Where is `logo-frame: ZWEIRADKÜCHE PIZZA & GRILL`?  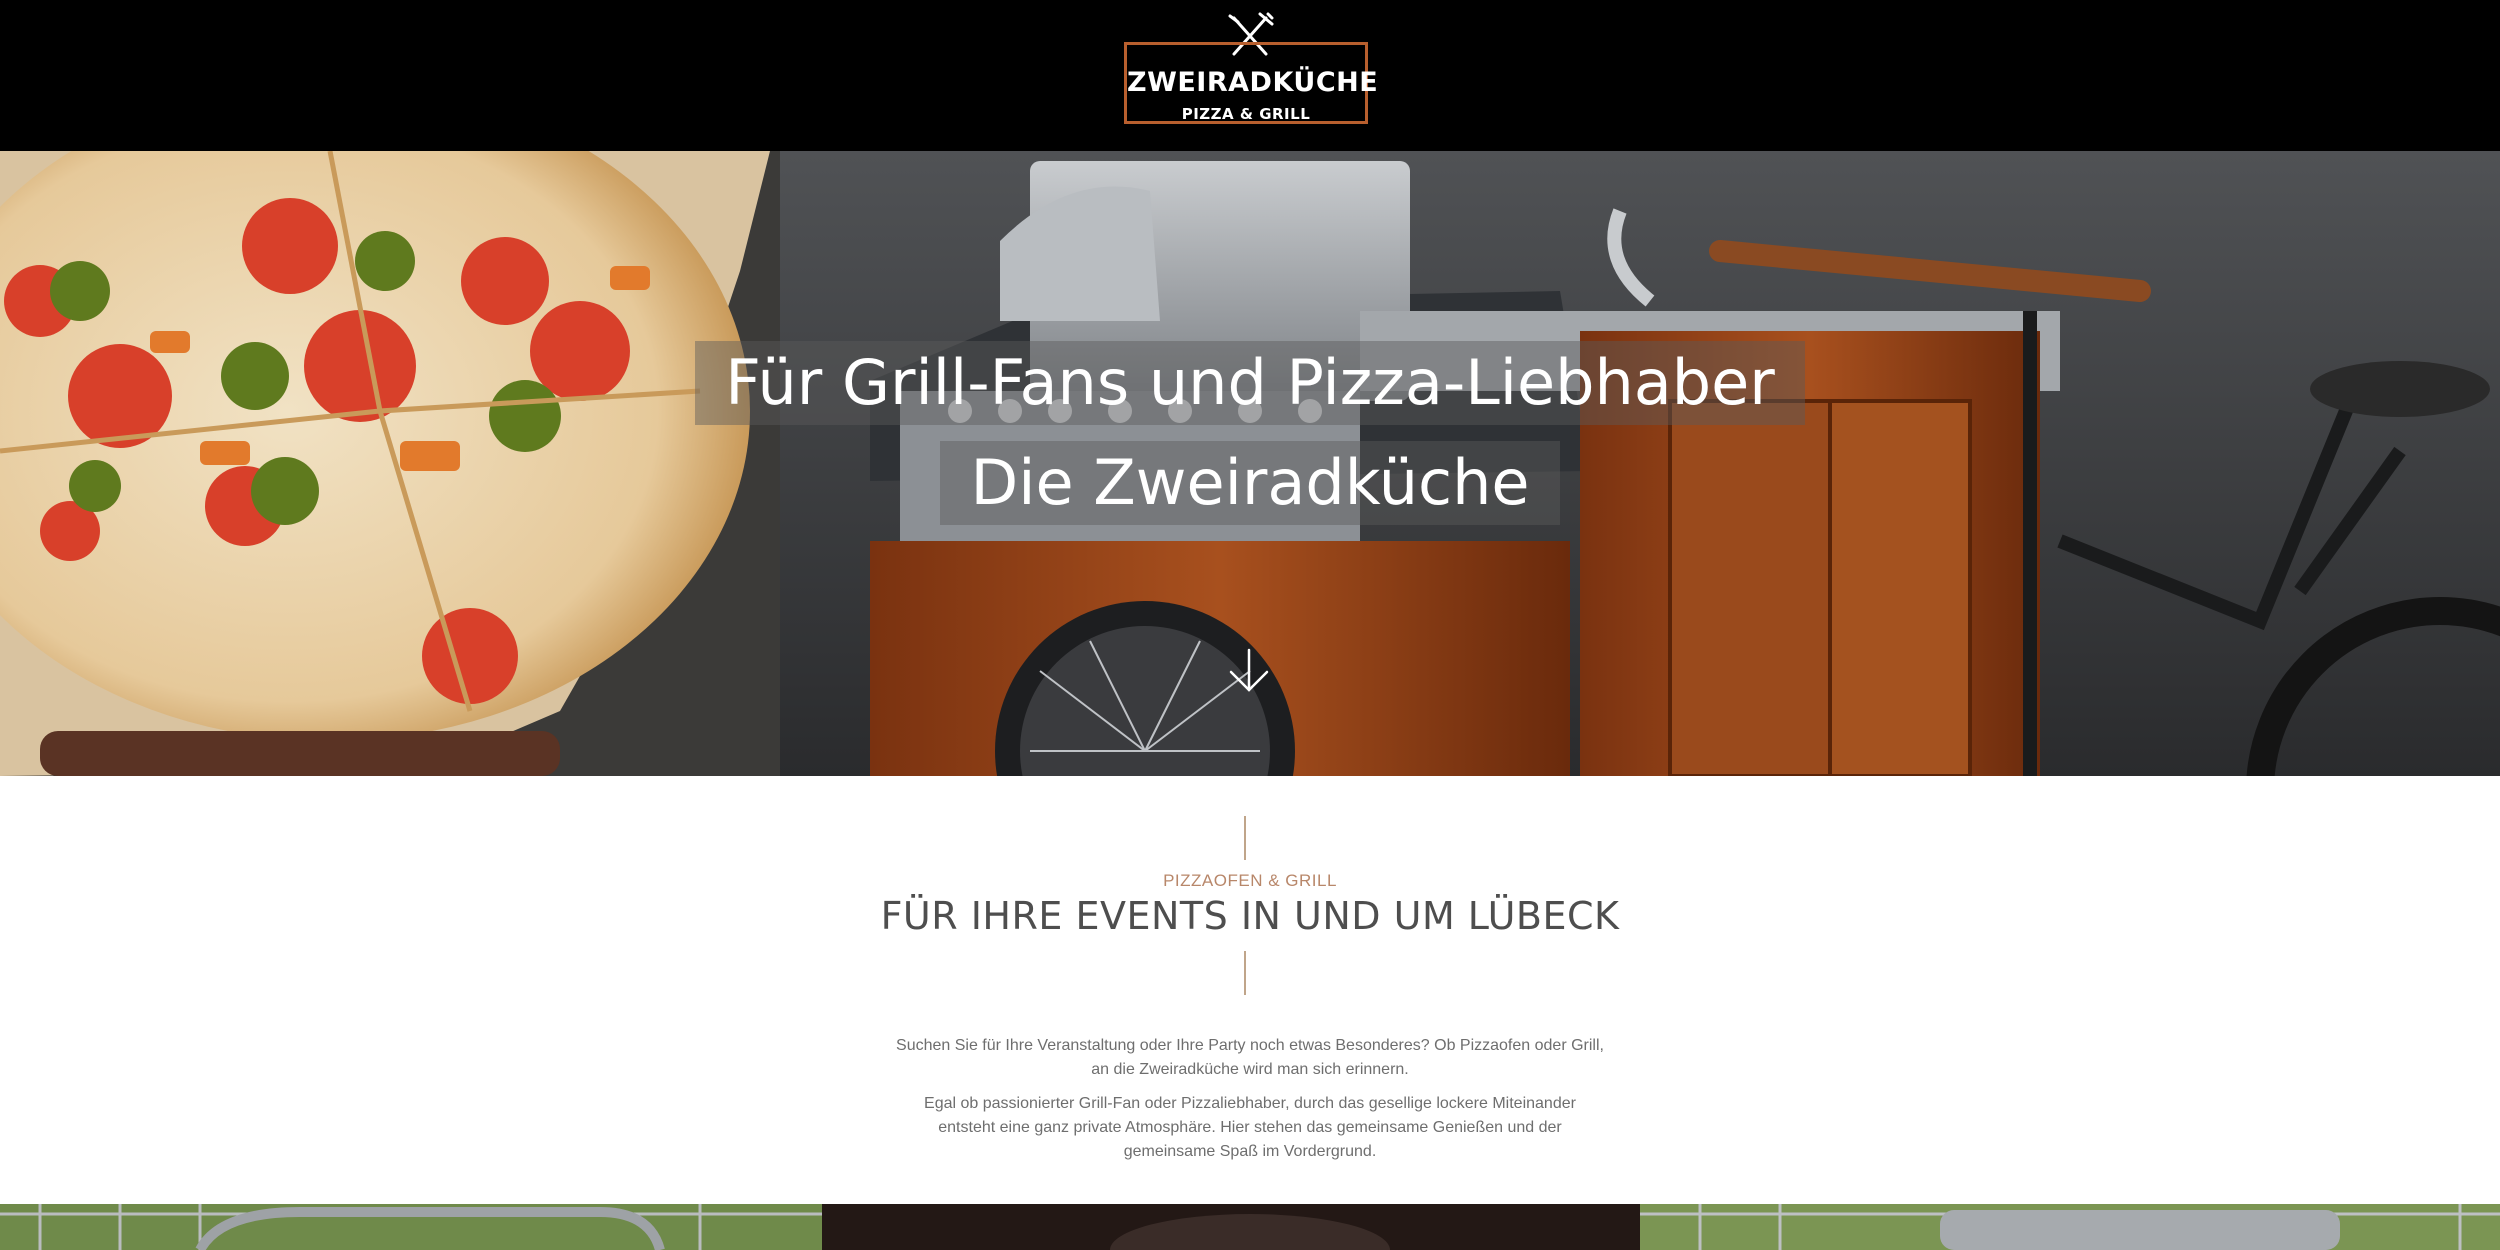 logo-frame: ZWEIRADKÜCHE PIZZA & GRILL is located at coordinates (1251, 83).